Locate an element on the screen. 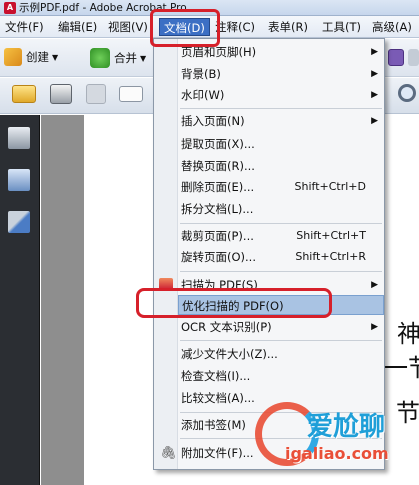  menu-item-background: 背景(B) ▶ is located at coordinates (281, 74).